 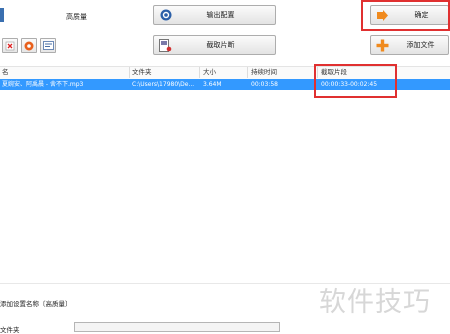 I want to click on cut-clip-label: 截取片断, so click(x=220, y=45).